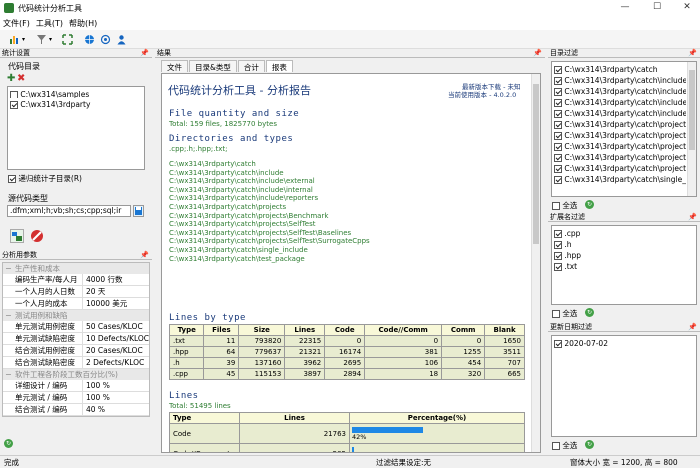  Describe the element at coordinates (83, 23) in the screenshot. I see `menu-help: 帮助(H)` at that location.